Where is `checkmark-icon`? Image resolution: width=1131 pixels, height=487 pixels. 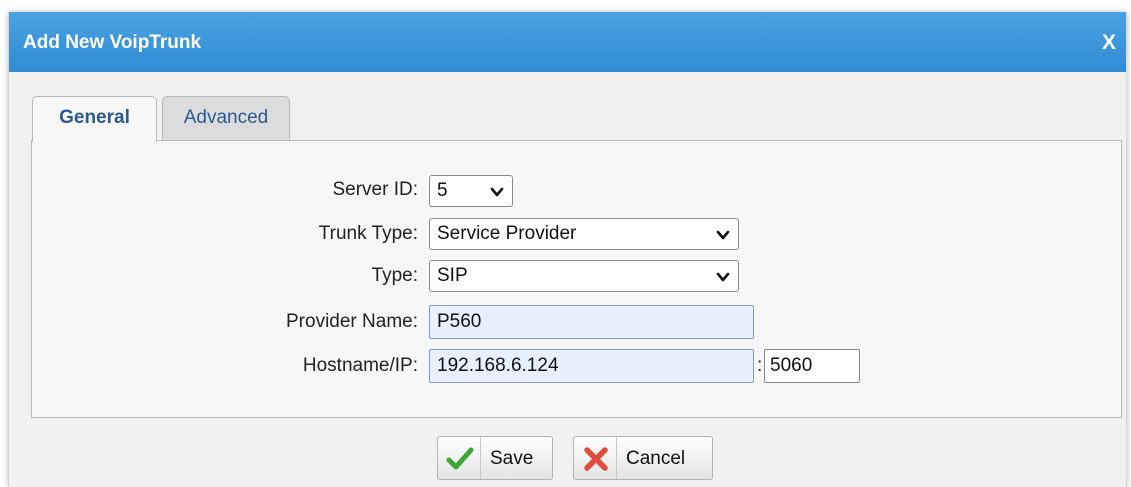 checkmark-icon is located at coordinates (460, 458).